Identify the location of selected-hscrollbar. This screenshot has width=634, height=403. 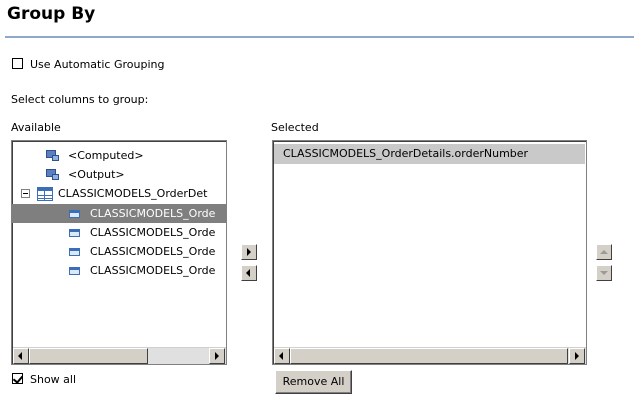
(430, 355).